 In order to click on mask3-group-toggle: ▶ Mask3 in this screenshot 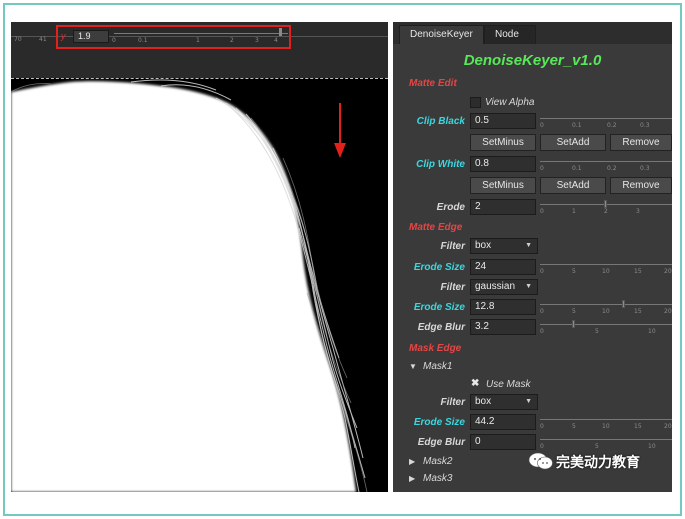, I will do `click(430, 478)`.